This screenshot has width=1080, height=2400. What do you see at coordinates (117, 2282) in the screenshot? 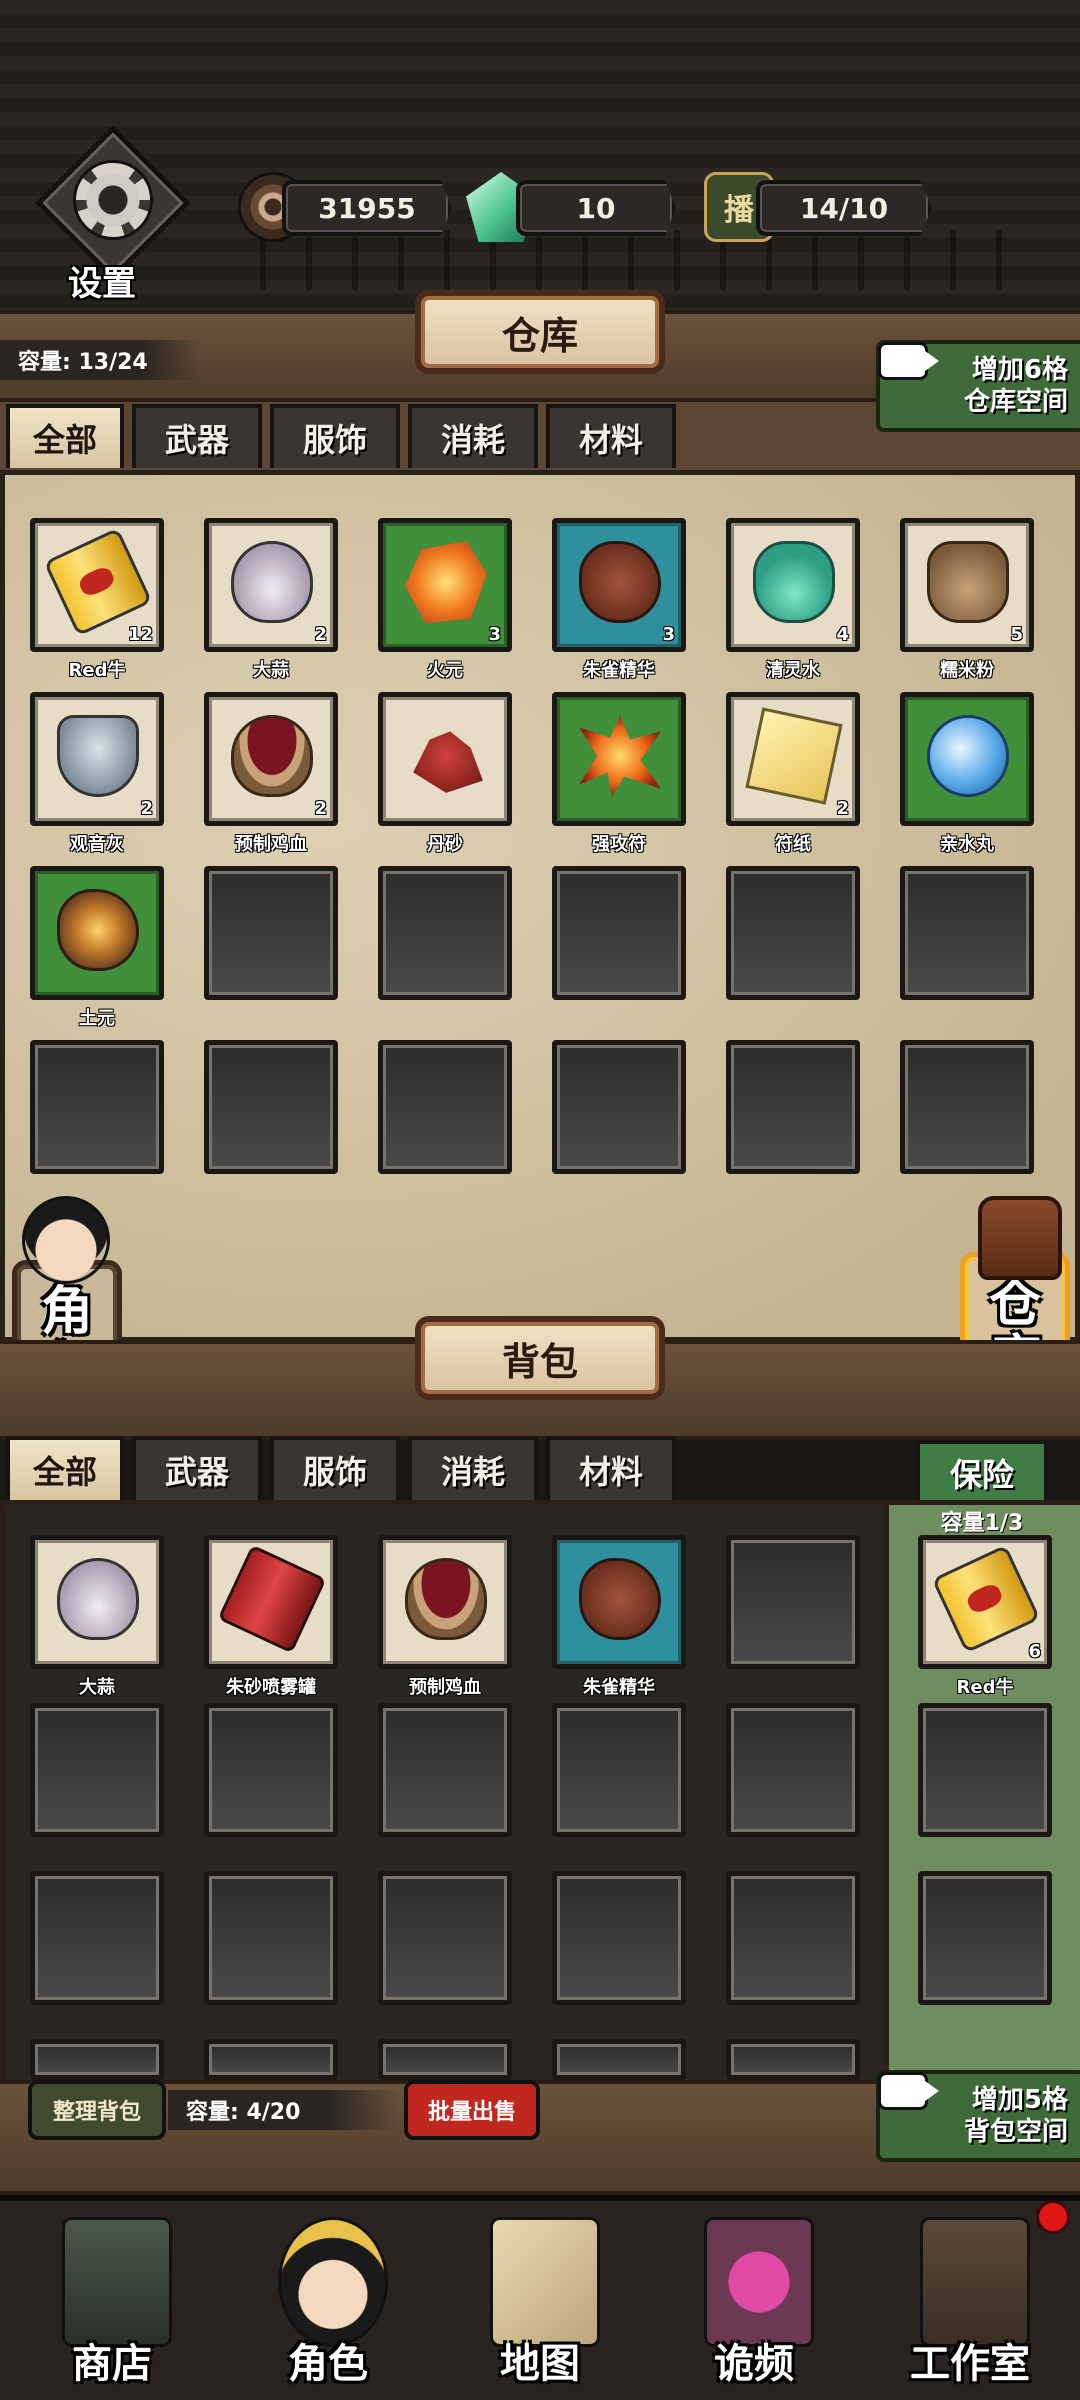
I see `shop-icon` at bounding box center [117, 2282].